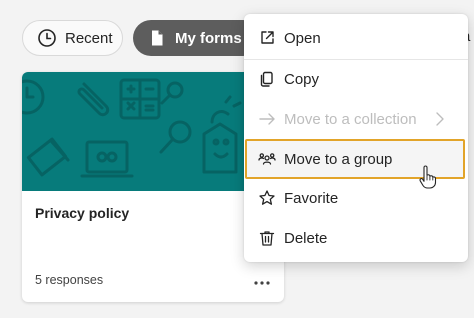 This screenshot has height=318, width=474. Describe the element at coordinates (267, 159) in the screenshot. I see `people-group-icon` at that location.